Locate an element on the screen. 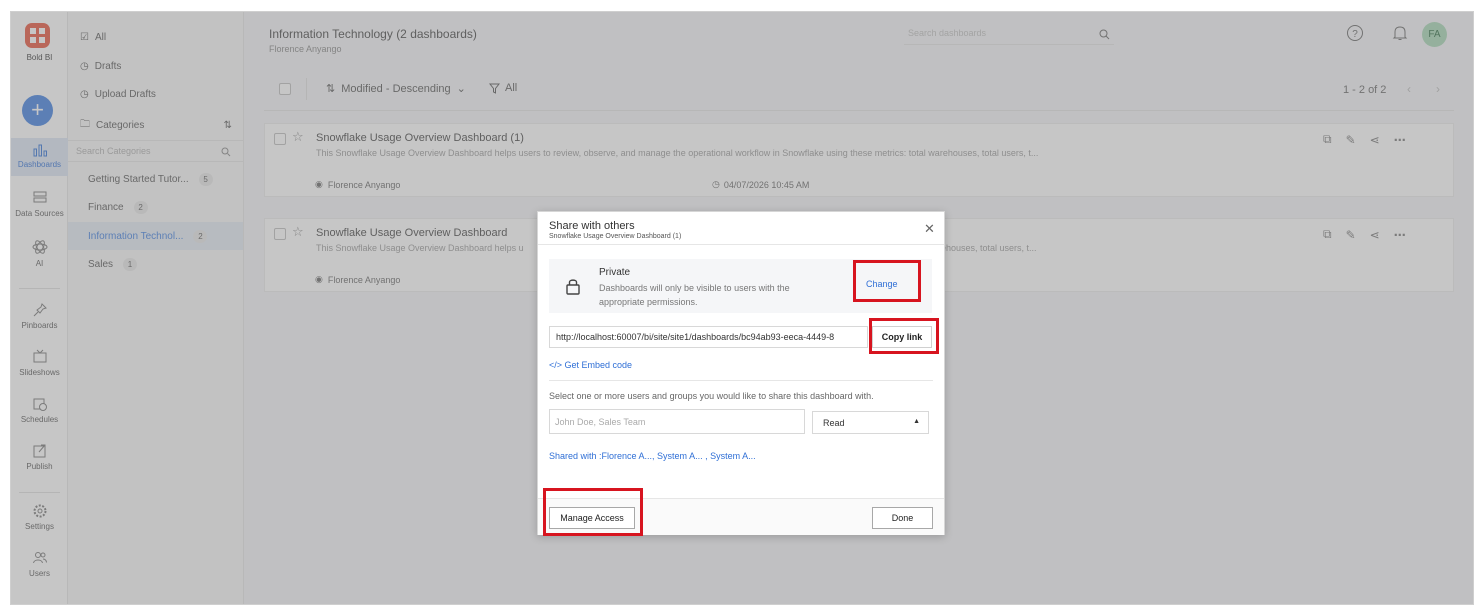  permission-value: Read is located at coordinates (834, 423).